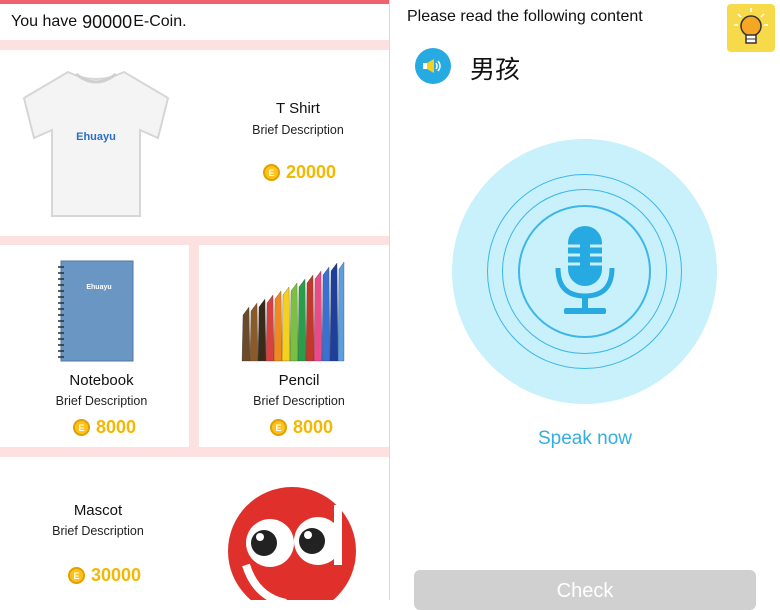  I want to click on balance-amount: 90000, so click(107, 21).